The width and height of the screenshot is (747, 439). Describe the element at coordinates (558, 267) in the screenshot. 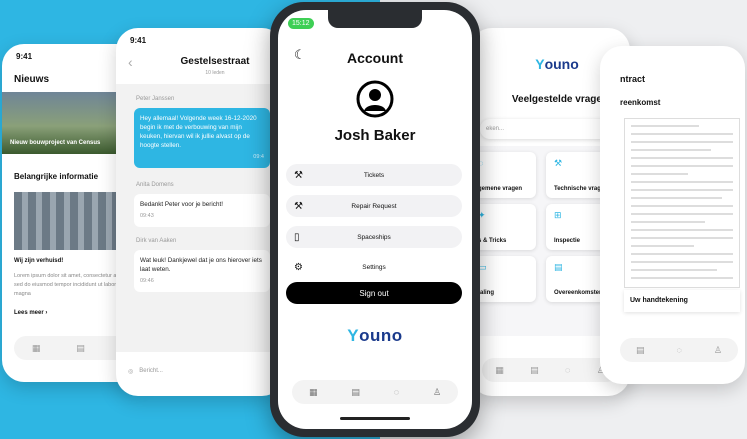

I see `contract-icon: ▤` at that location.